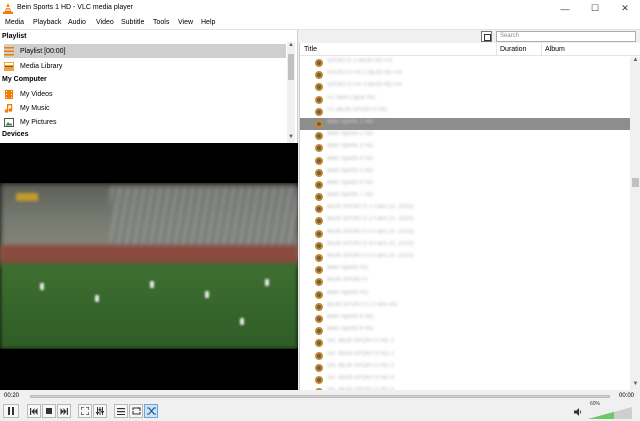  Describe the element at coordinates (121, 411) in the screenshot. I see `toggle-playlist-button` at that location.